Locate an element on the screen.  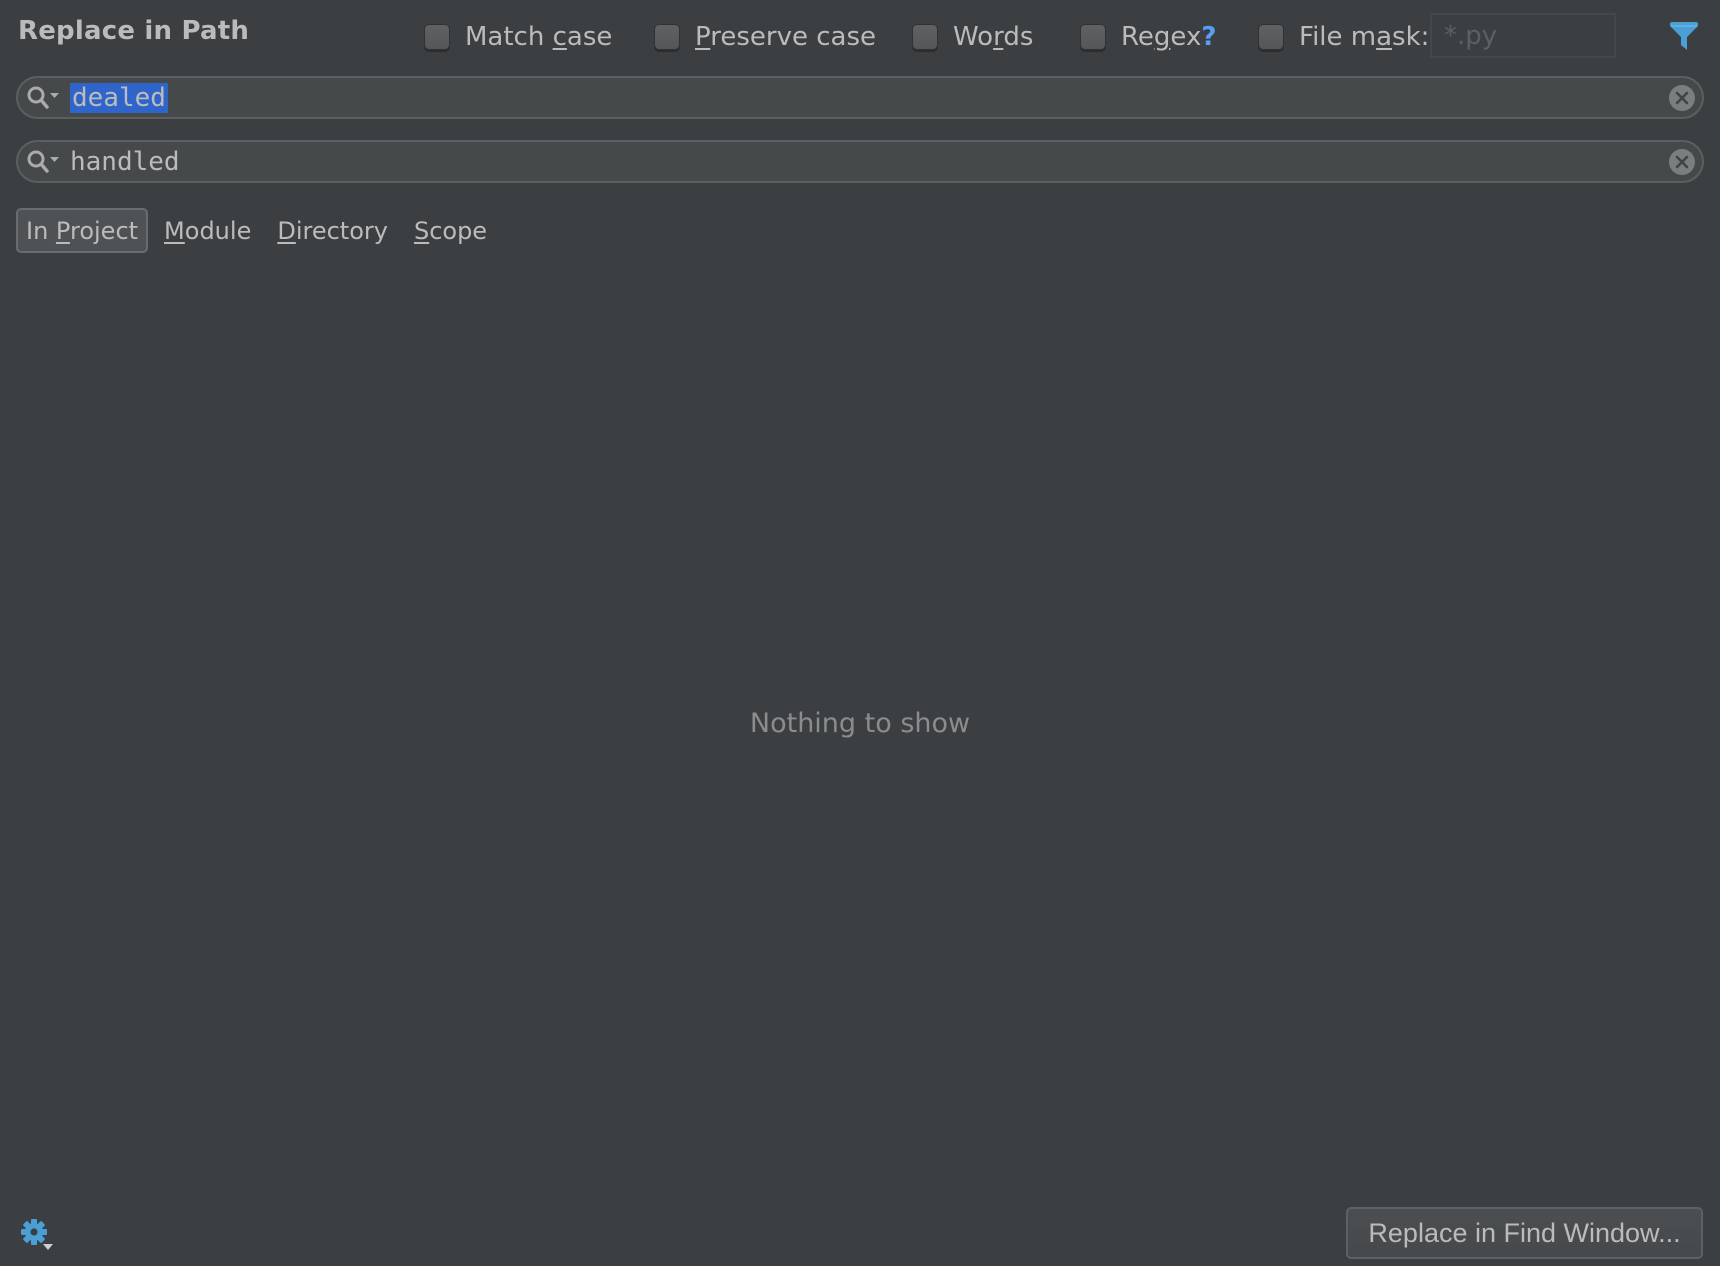
replace-input: handled is located at coordinates (125, 162).